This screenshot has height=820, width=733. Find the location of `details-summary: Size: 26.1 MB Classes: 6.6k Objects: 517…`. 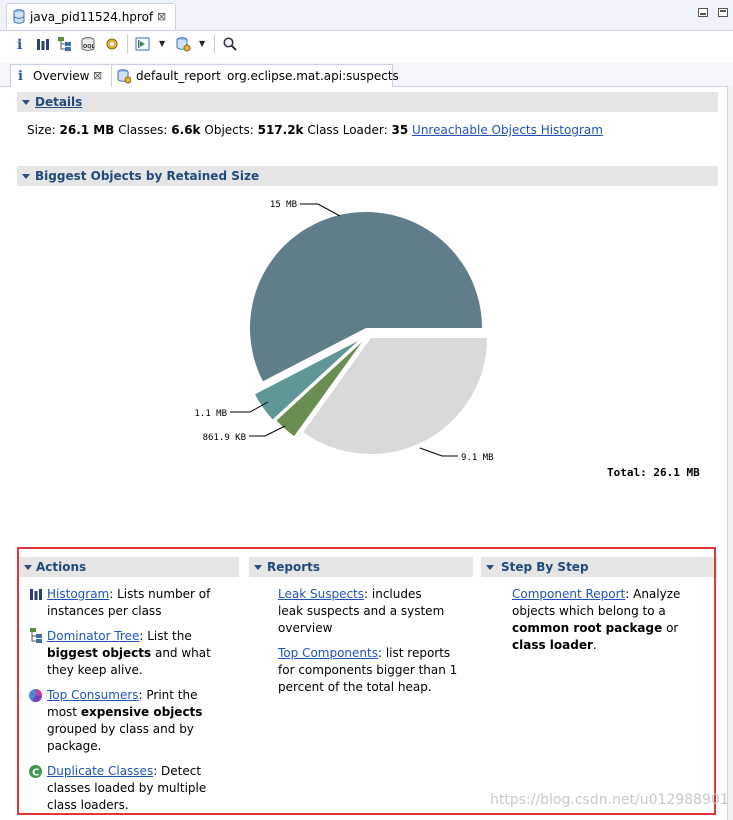

details-summary: Size: 26.1 MB Classes: 6.6k Objects: 517… is located at coordinates (315, 130).